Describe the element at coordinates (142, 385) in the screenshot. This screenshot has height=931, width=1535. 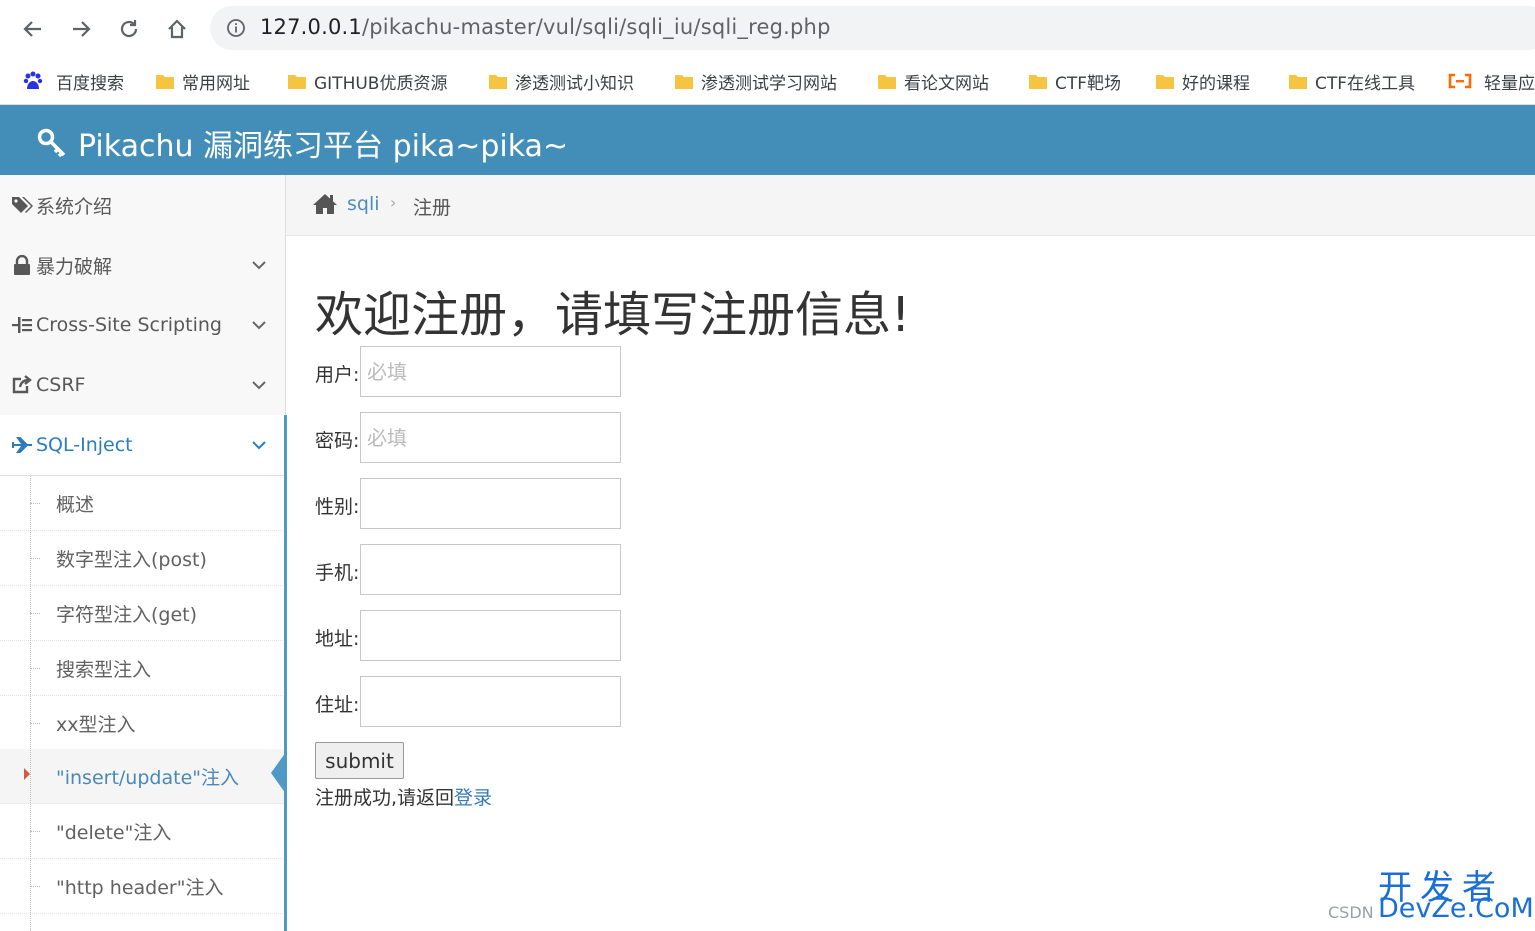
I see `sidebar-item-csrf: CSRF` at that location.